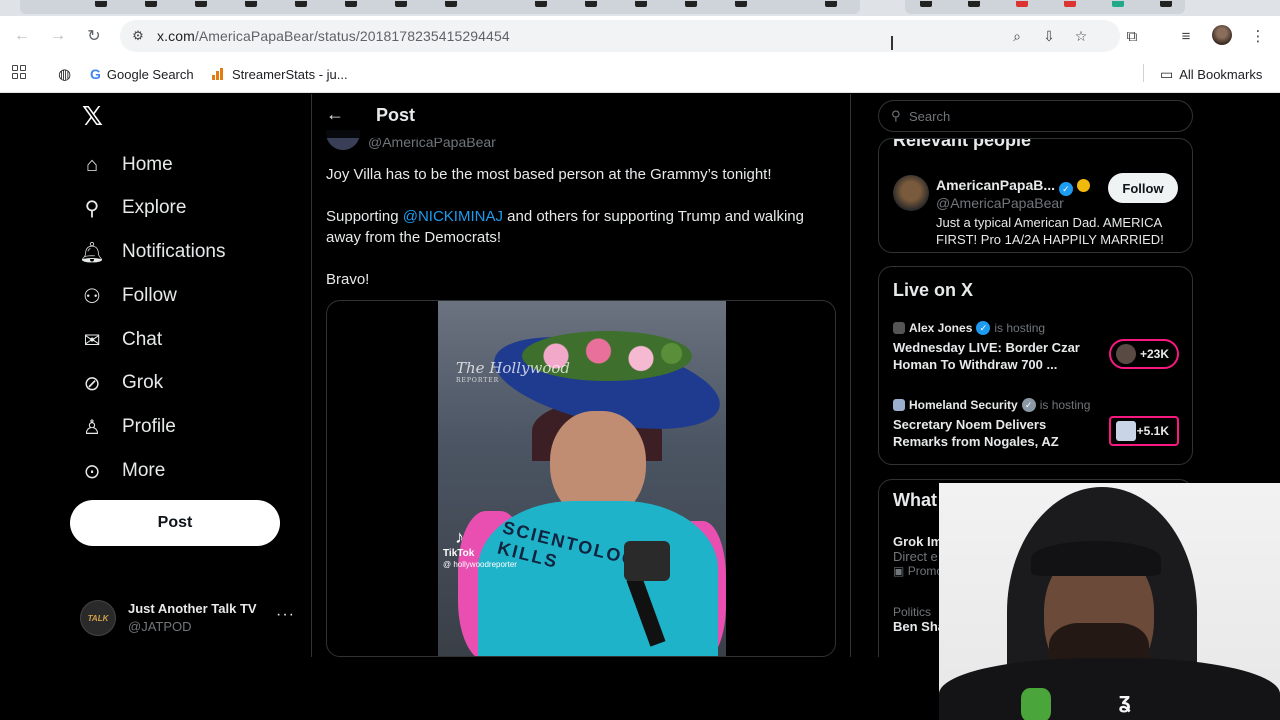 The width and height of the screenshot is (1280, 720). Describe the element at coordinates (896, 115) in the screenshot. I see `search-icon: ⚲` at that location.